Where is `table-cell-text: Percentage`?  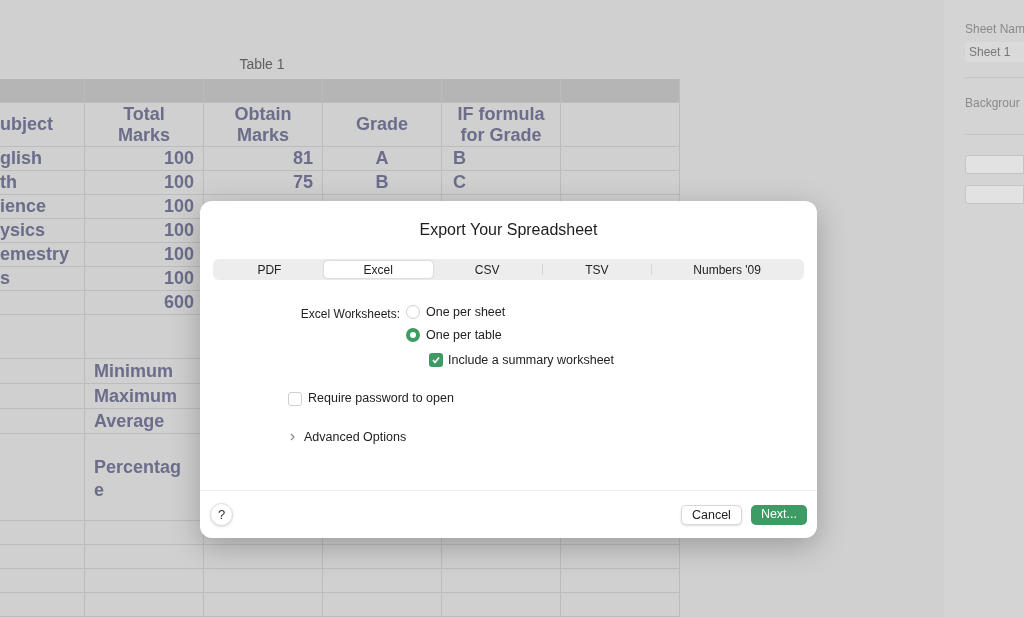
table-cell-text: Percentage is located at coordinates (138, 479).